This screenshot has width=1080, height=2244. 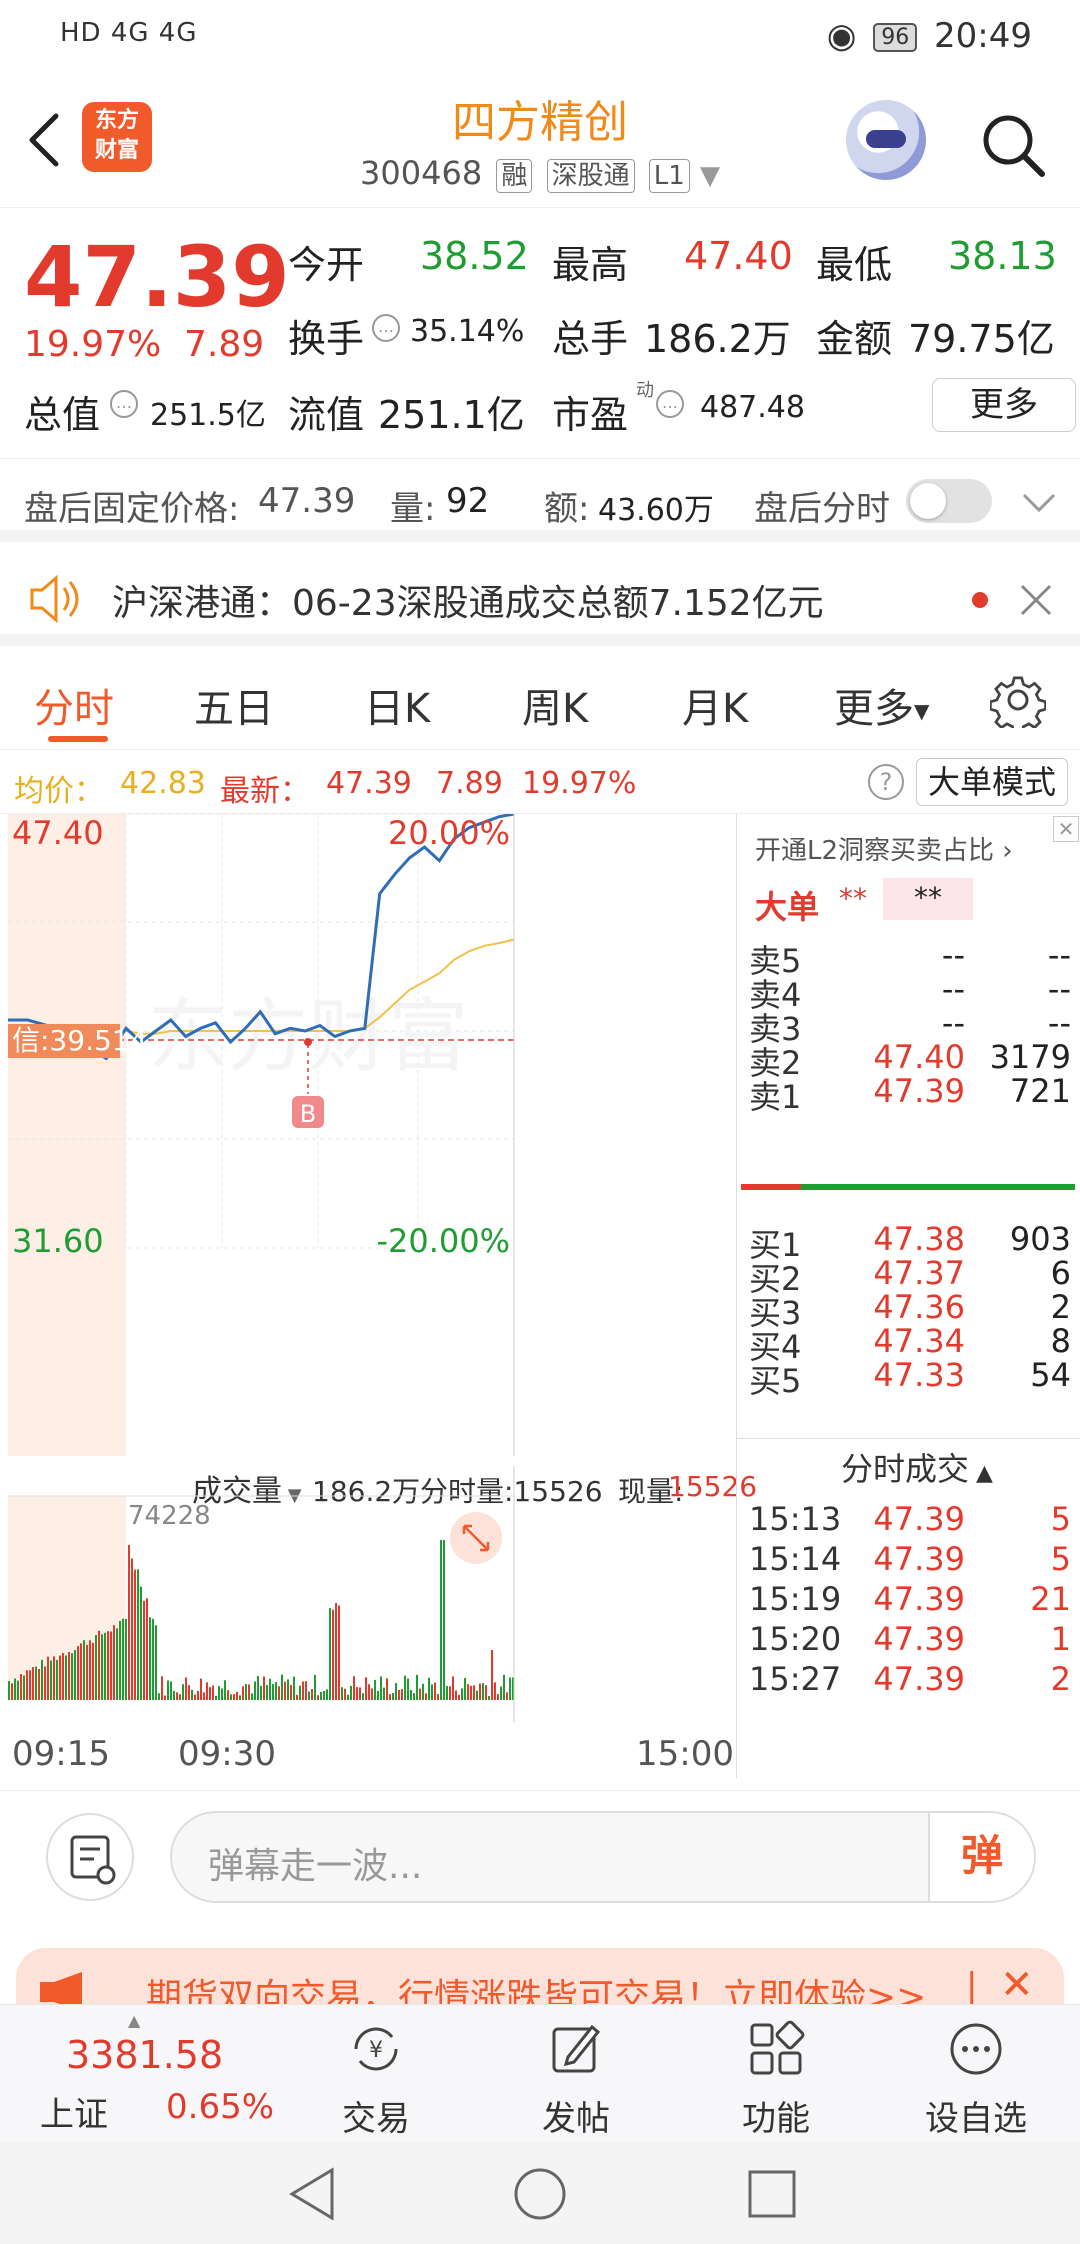 I want to click on search-icon, so click(x=1013, y=145).